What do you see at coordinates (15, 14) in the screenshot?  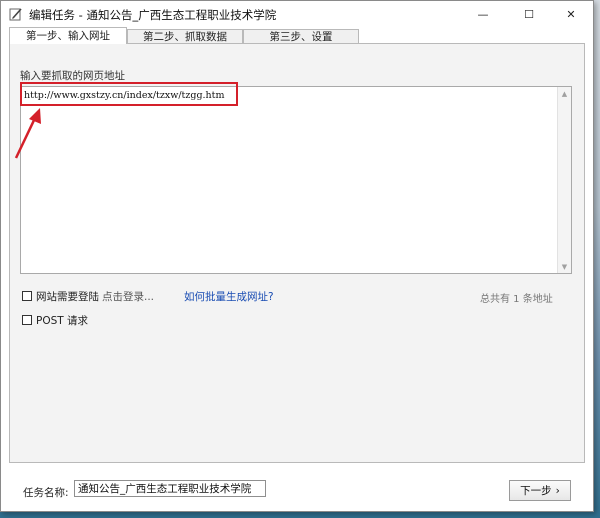 I see `edit-pencil-icon` at bounding box center [15, 14].